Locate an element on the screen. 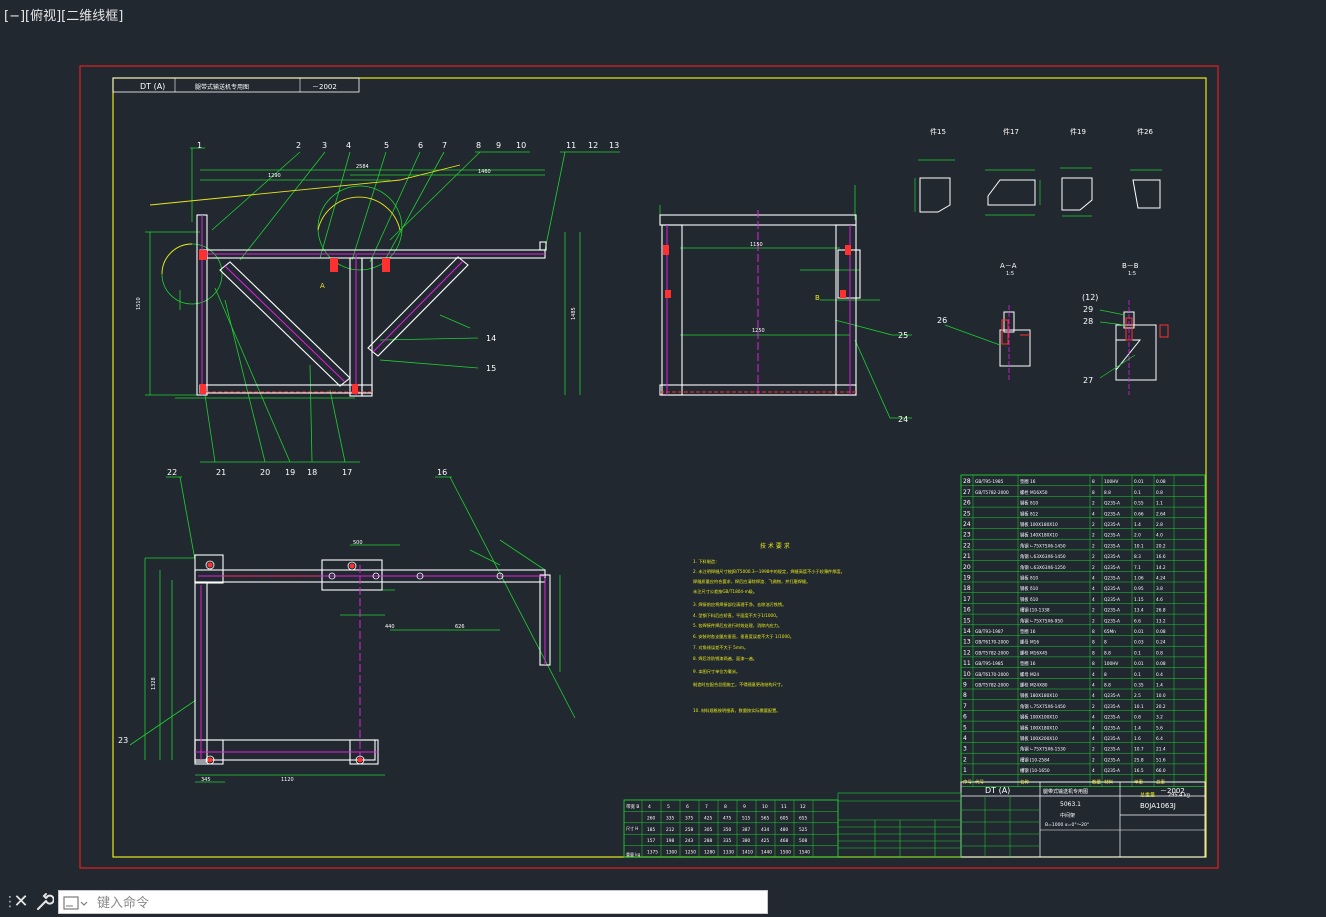 The image size is (1326, 917). top-title-year: －2002 is located at coordinates (324, 87).